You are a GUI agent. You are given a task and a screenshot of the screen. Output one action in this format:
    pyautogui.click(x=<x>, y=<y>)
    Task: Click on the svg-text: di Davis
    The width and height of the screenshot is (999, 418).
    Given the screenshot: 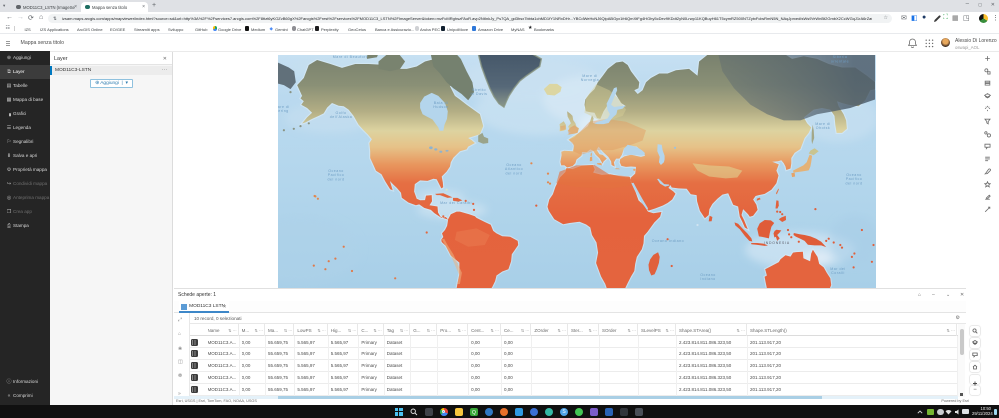 What is the action you would take?
    pyautogui.click(x=479, y=94)
    